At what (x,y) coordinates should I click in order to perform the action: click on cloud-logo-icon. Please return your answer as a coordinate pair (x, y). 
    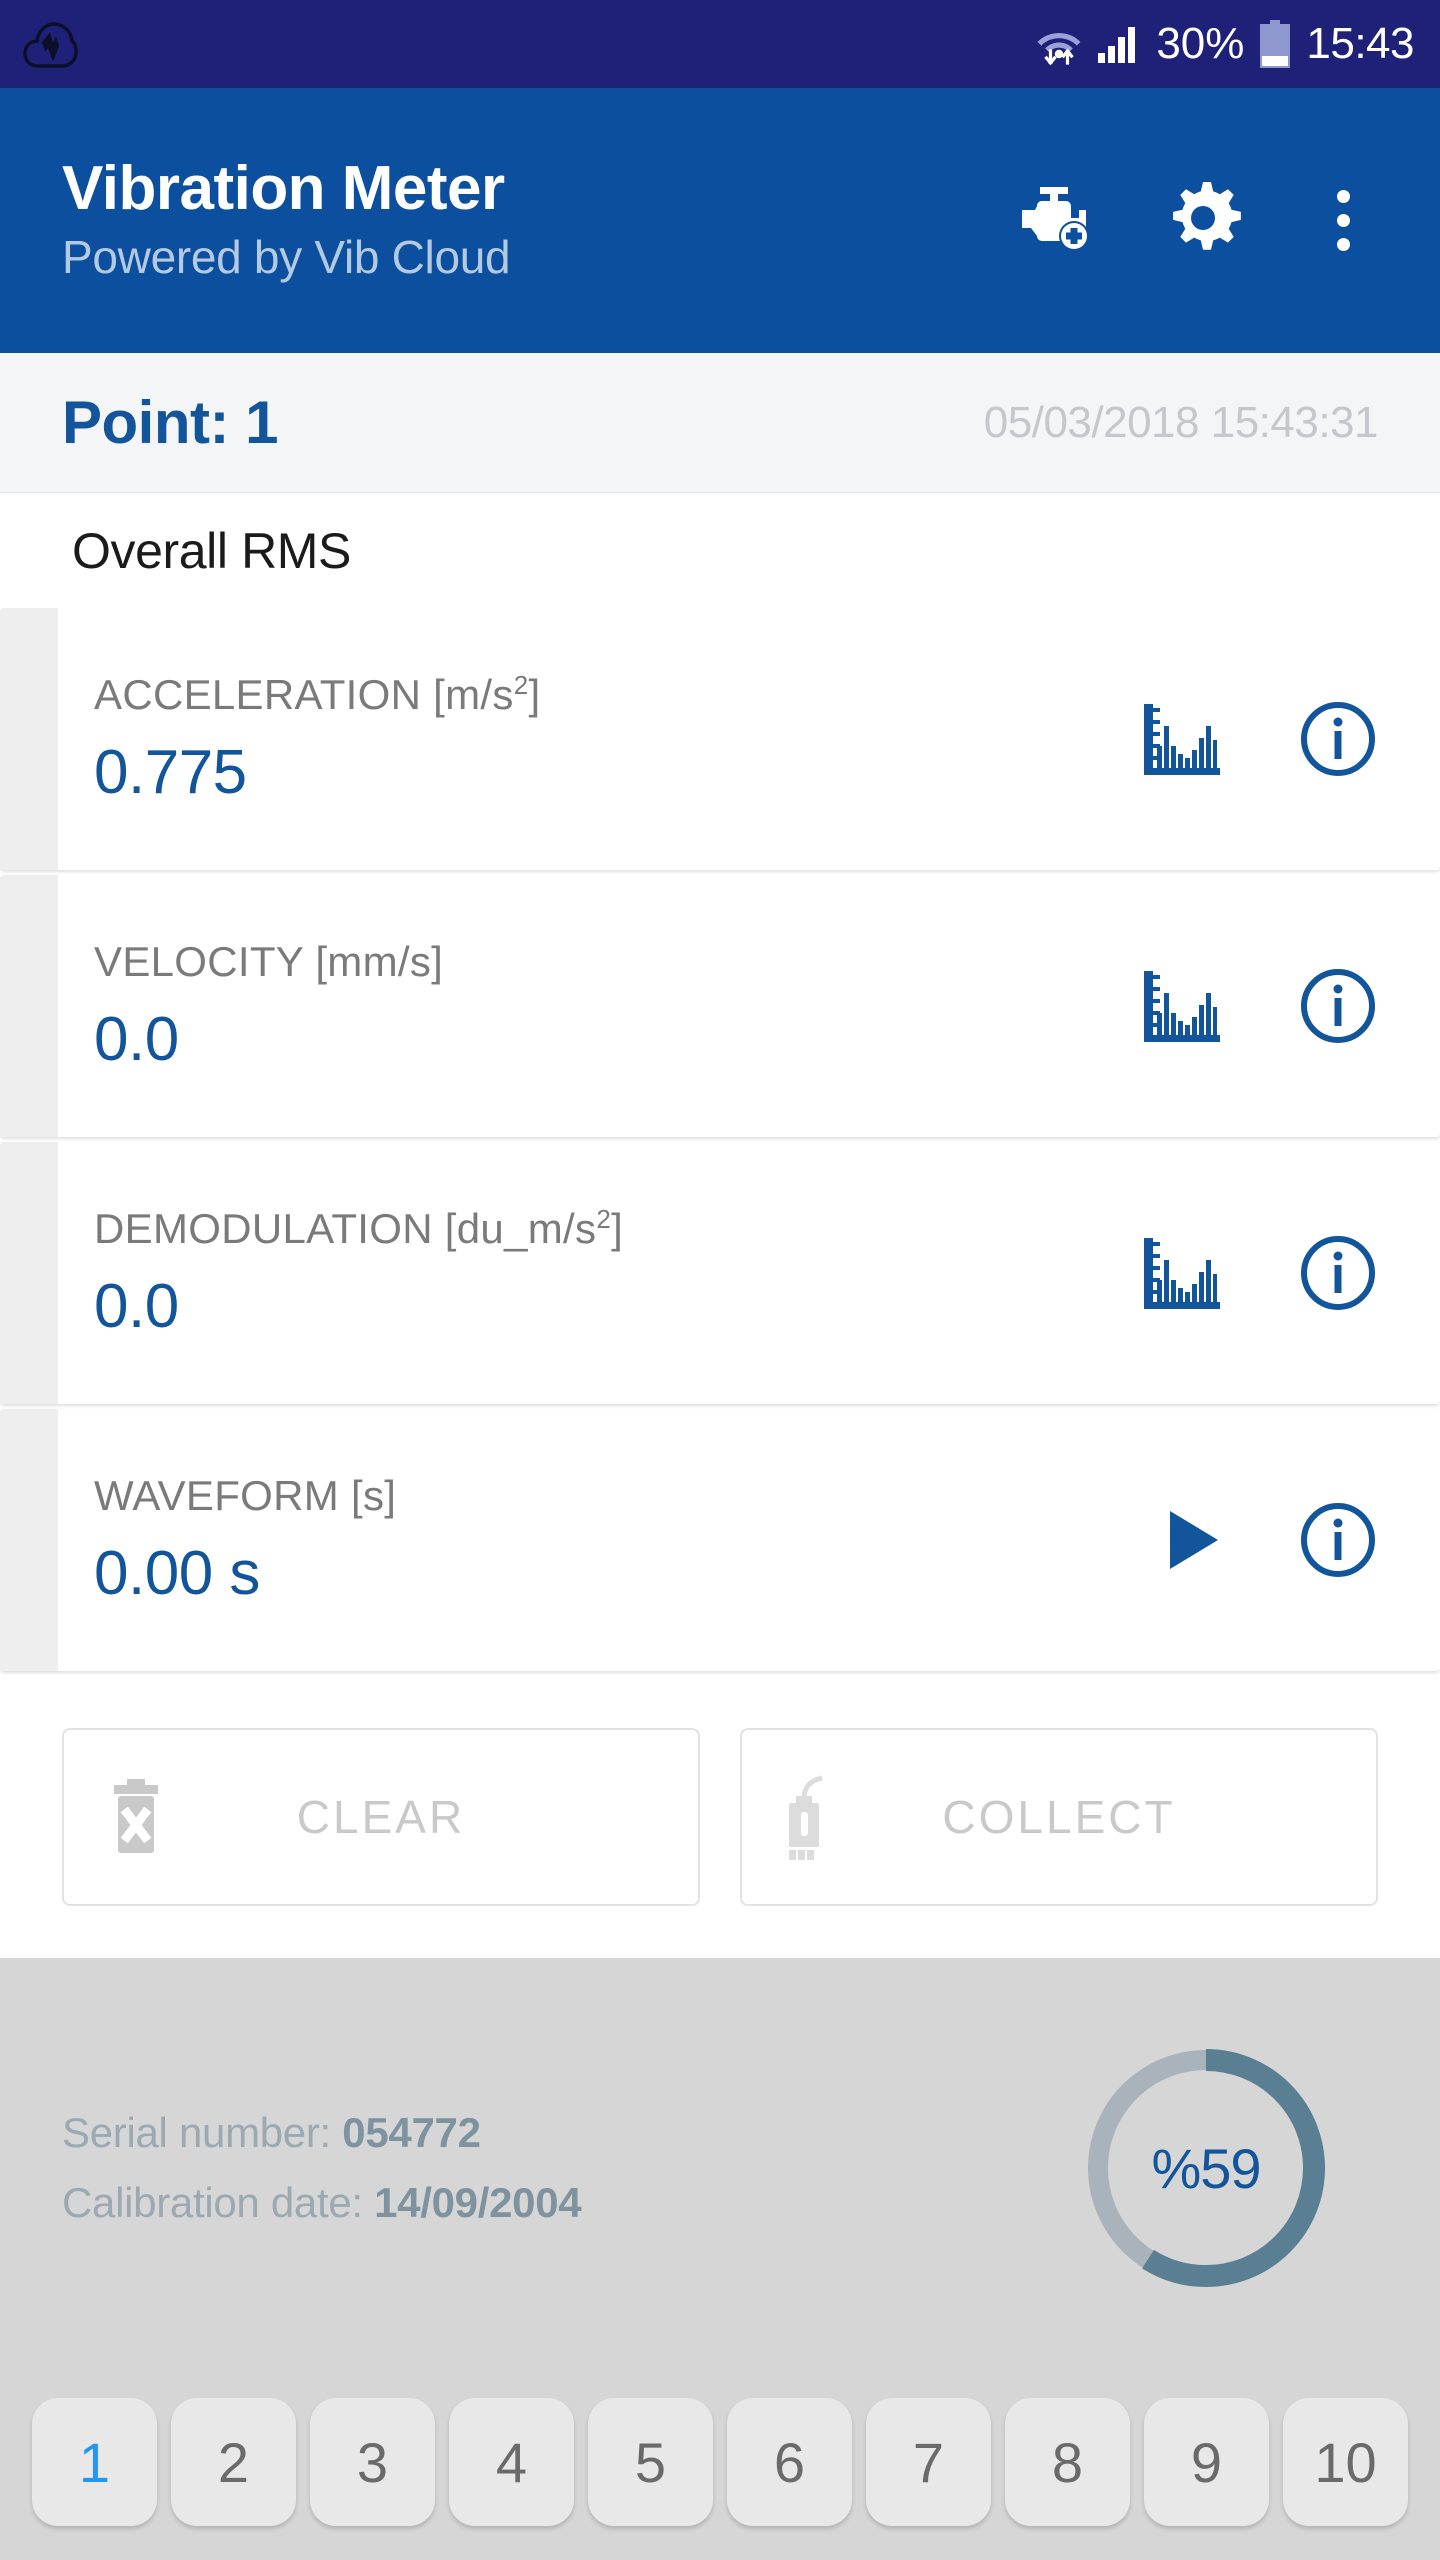
    Looking at the image, I should click on (50, 44).